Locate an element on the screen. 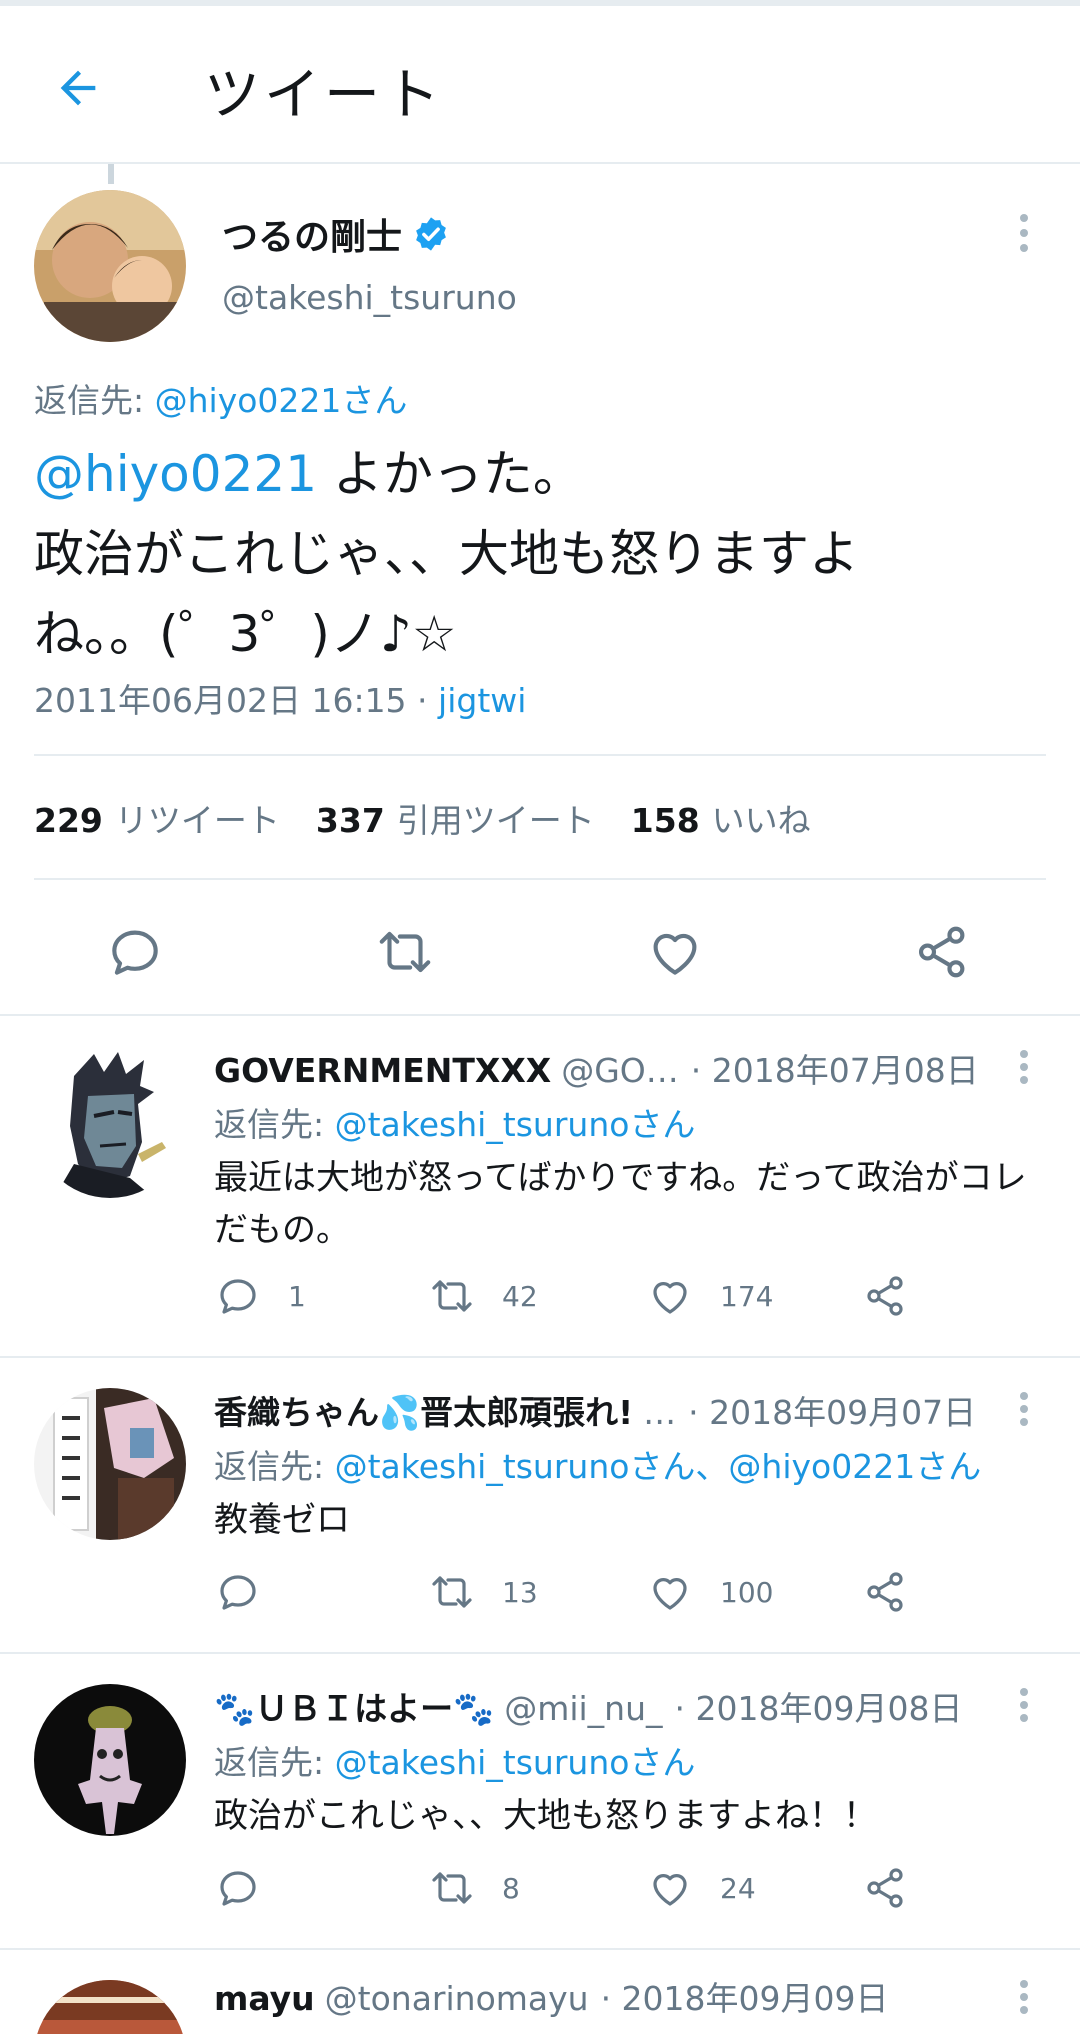 This screenshot has width=1080, height=2034. reply-header: 🐾ＵＢＩはよー🐾 @mii_nu_ · 2018年09月08日 is located at coordinates (599, 1706).